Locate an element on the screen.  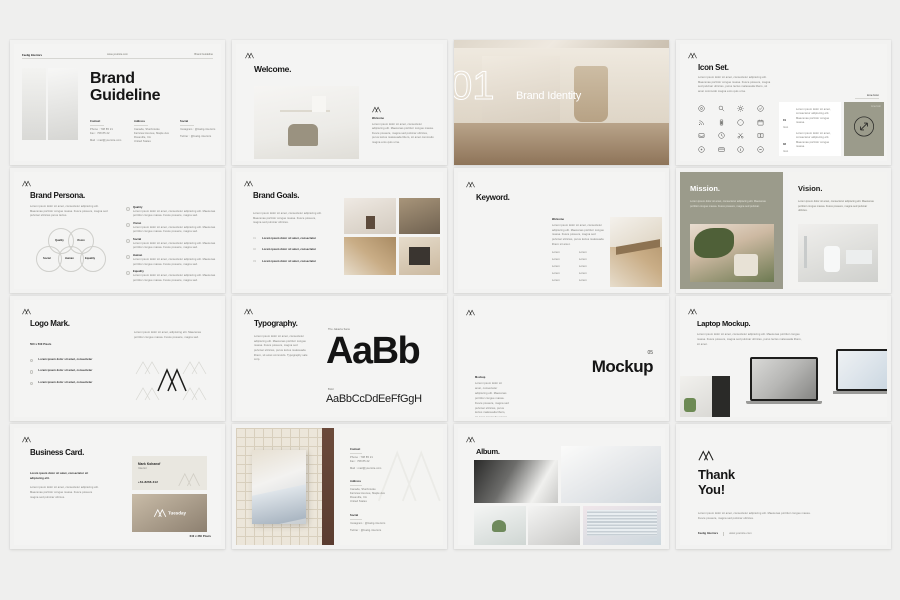
cover-photo-main is located at coordinates (63, 104).